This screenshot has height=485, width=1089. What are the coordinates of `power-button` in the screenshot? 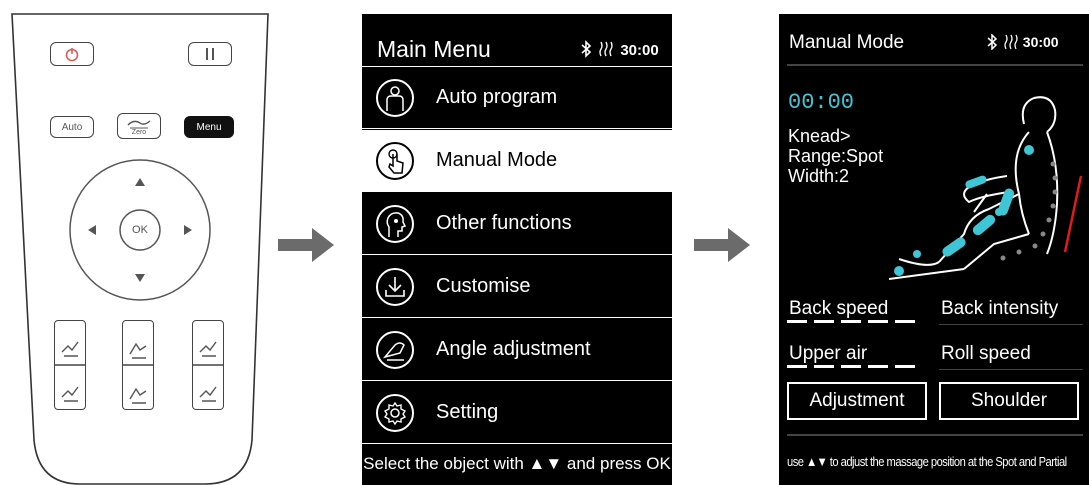 It's located at (72, 54).